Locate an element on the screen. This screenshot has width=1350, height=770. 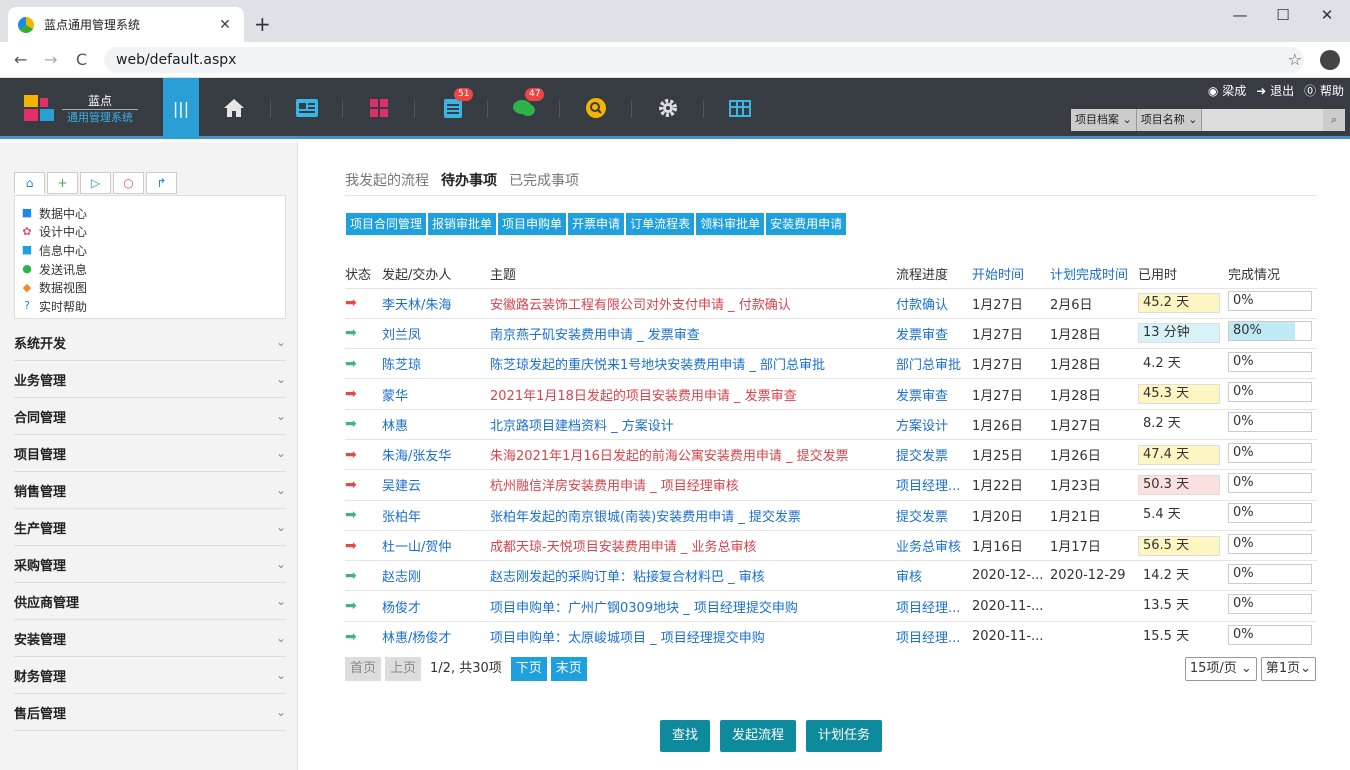
row-subject-link: 项目申购单：广州广钢0309地块 _ 项目经理提交申购 is located at coordinates (693, 606).